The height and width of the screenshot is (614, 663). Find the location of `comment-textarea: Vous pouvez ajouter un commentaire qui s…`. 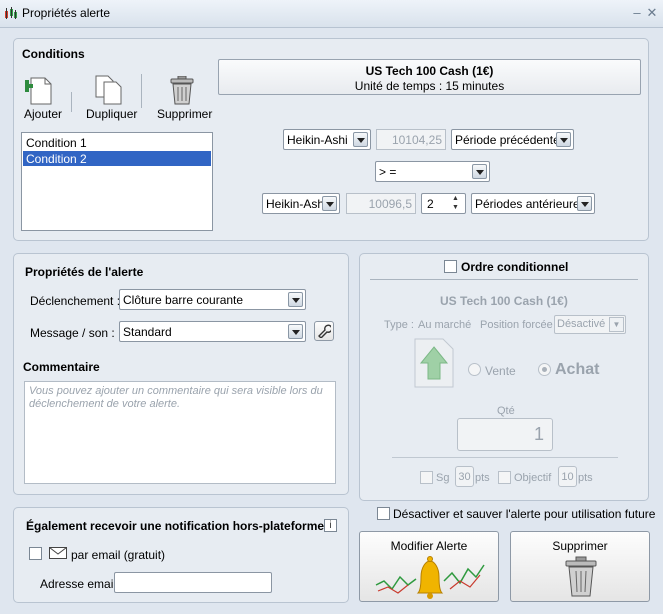

comment-textarea: Vous pouvez ajouter un commentaire qui s… is located at coordinates (180, 432).